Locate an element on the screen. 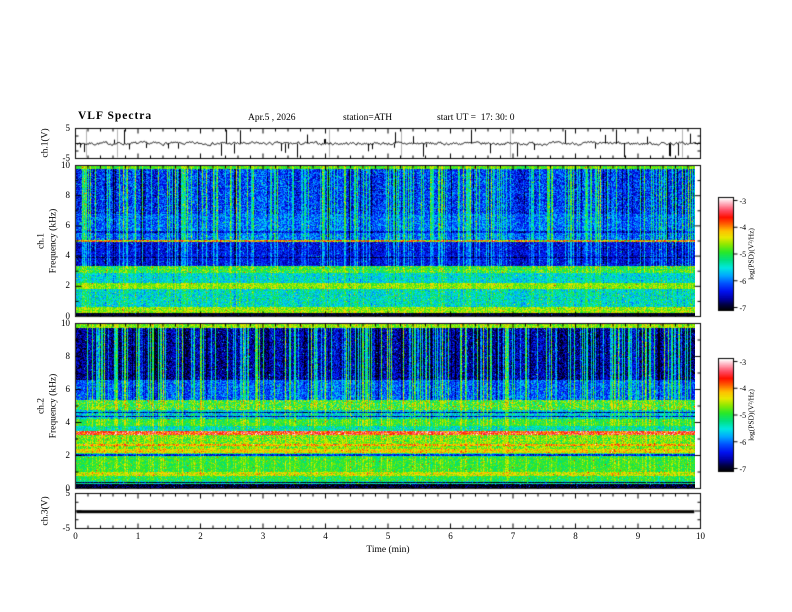  ch2-spectrogram-axis-label-line1: ch.2 is located at coordinates (41, 406).